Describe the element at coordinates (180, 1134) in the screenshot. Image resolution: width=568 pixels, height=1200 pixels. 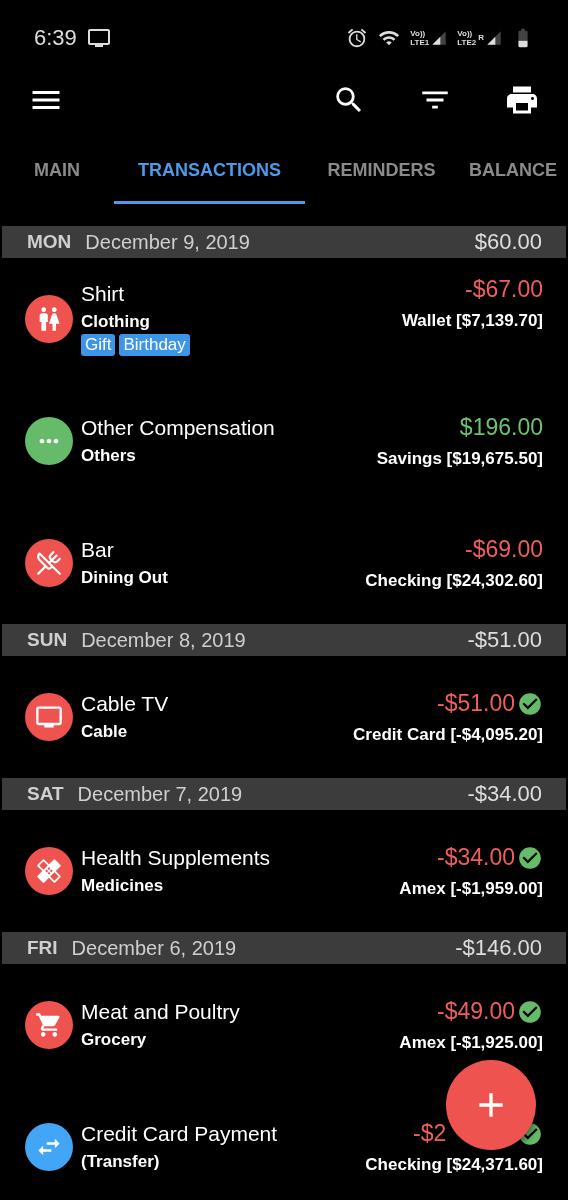
I see `transaction-title: Credit Card Payment` at that location.